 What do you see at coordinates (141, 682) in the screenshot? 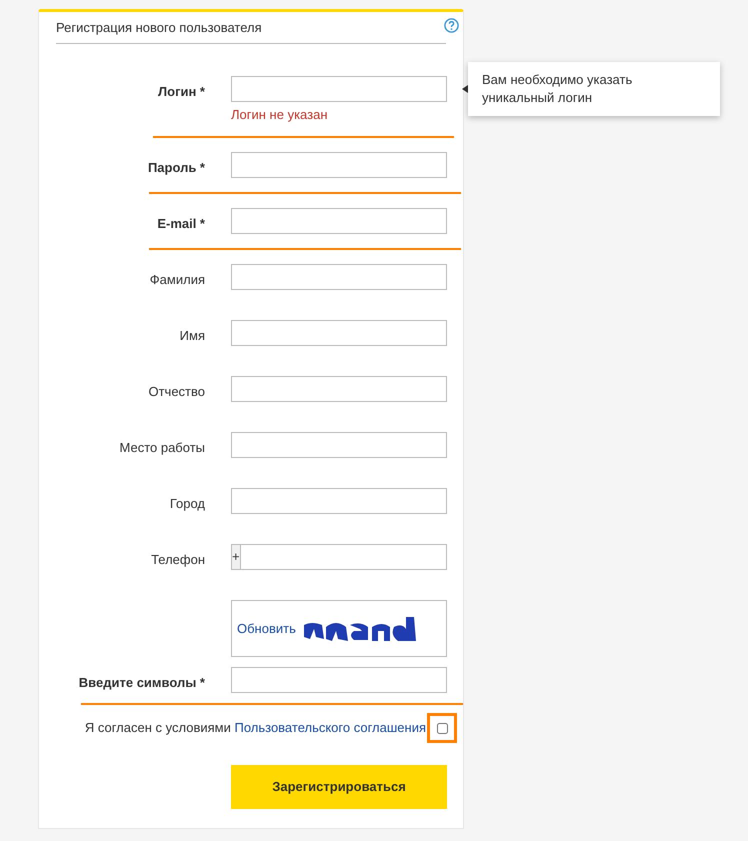
I see `field-label: Введите символы *` at bounding box center [141, 682].